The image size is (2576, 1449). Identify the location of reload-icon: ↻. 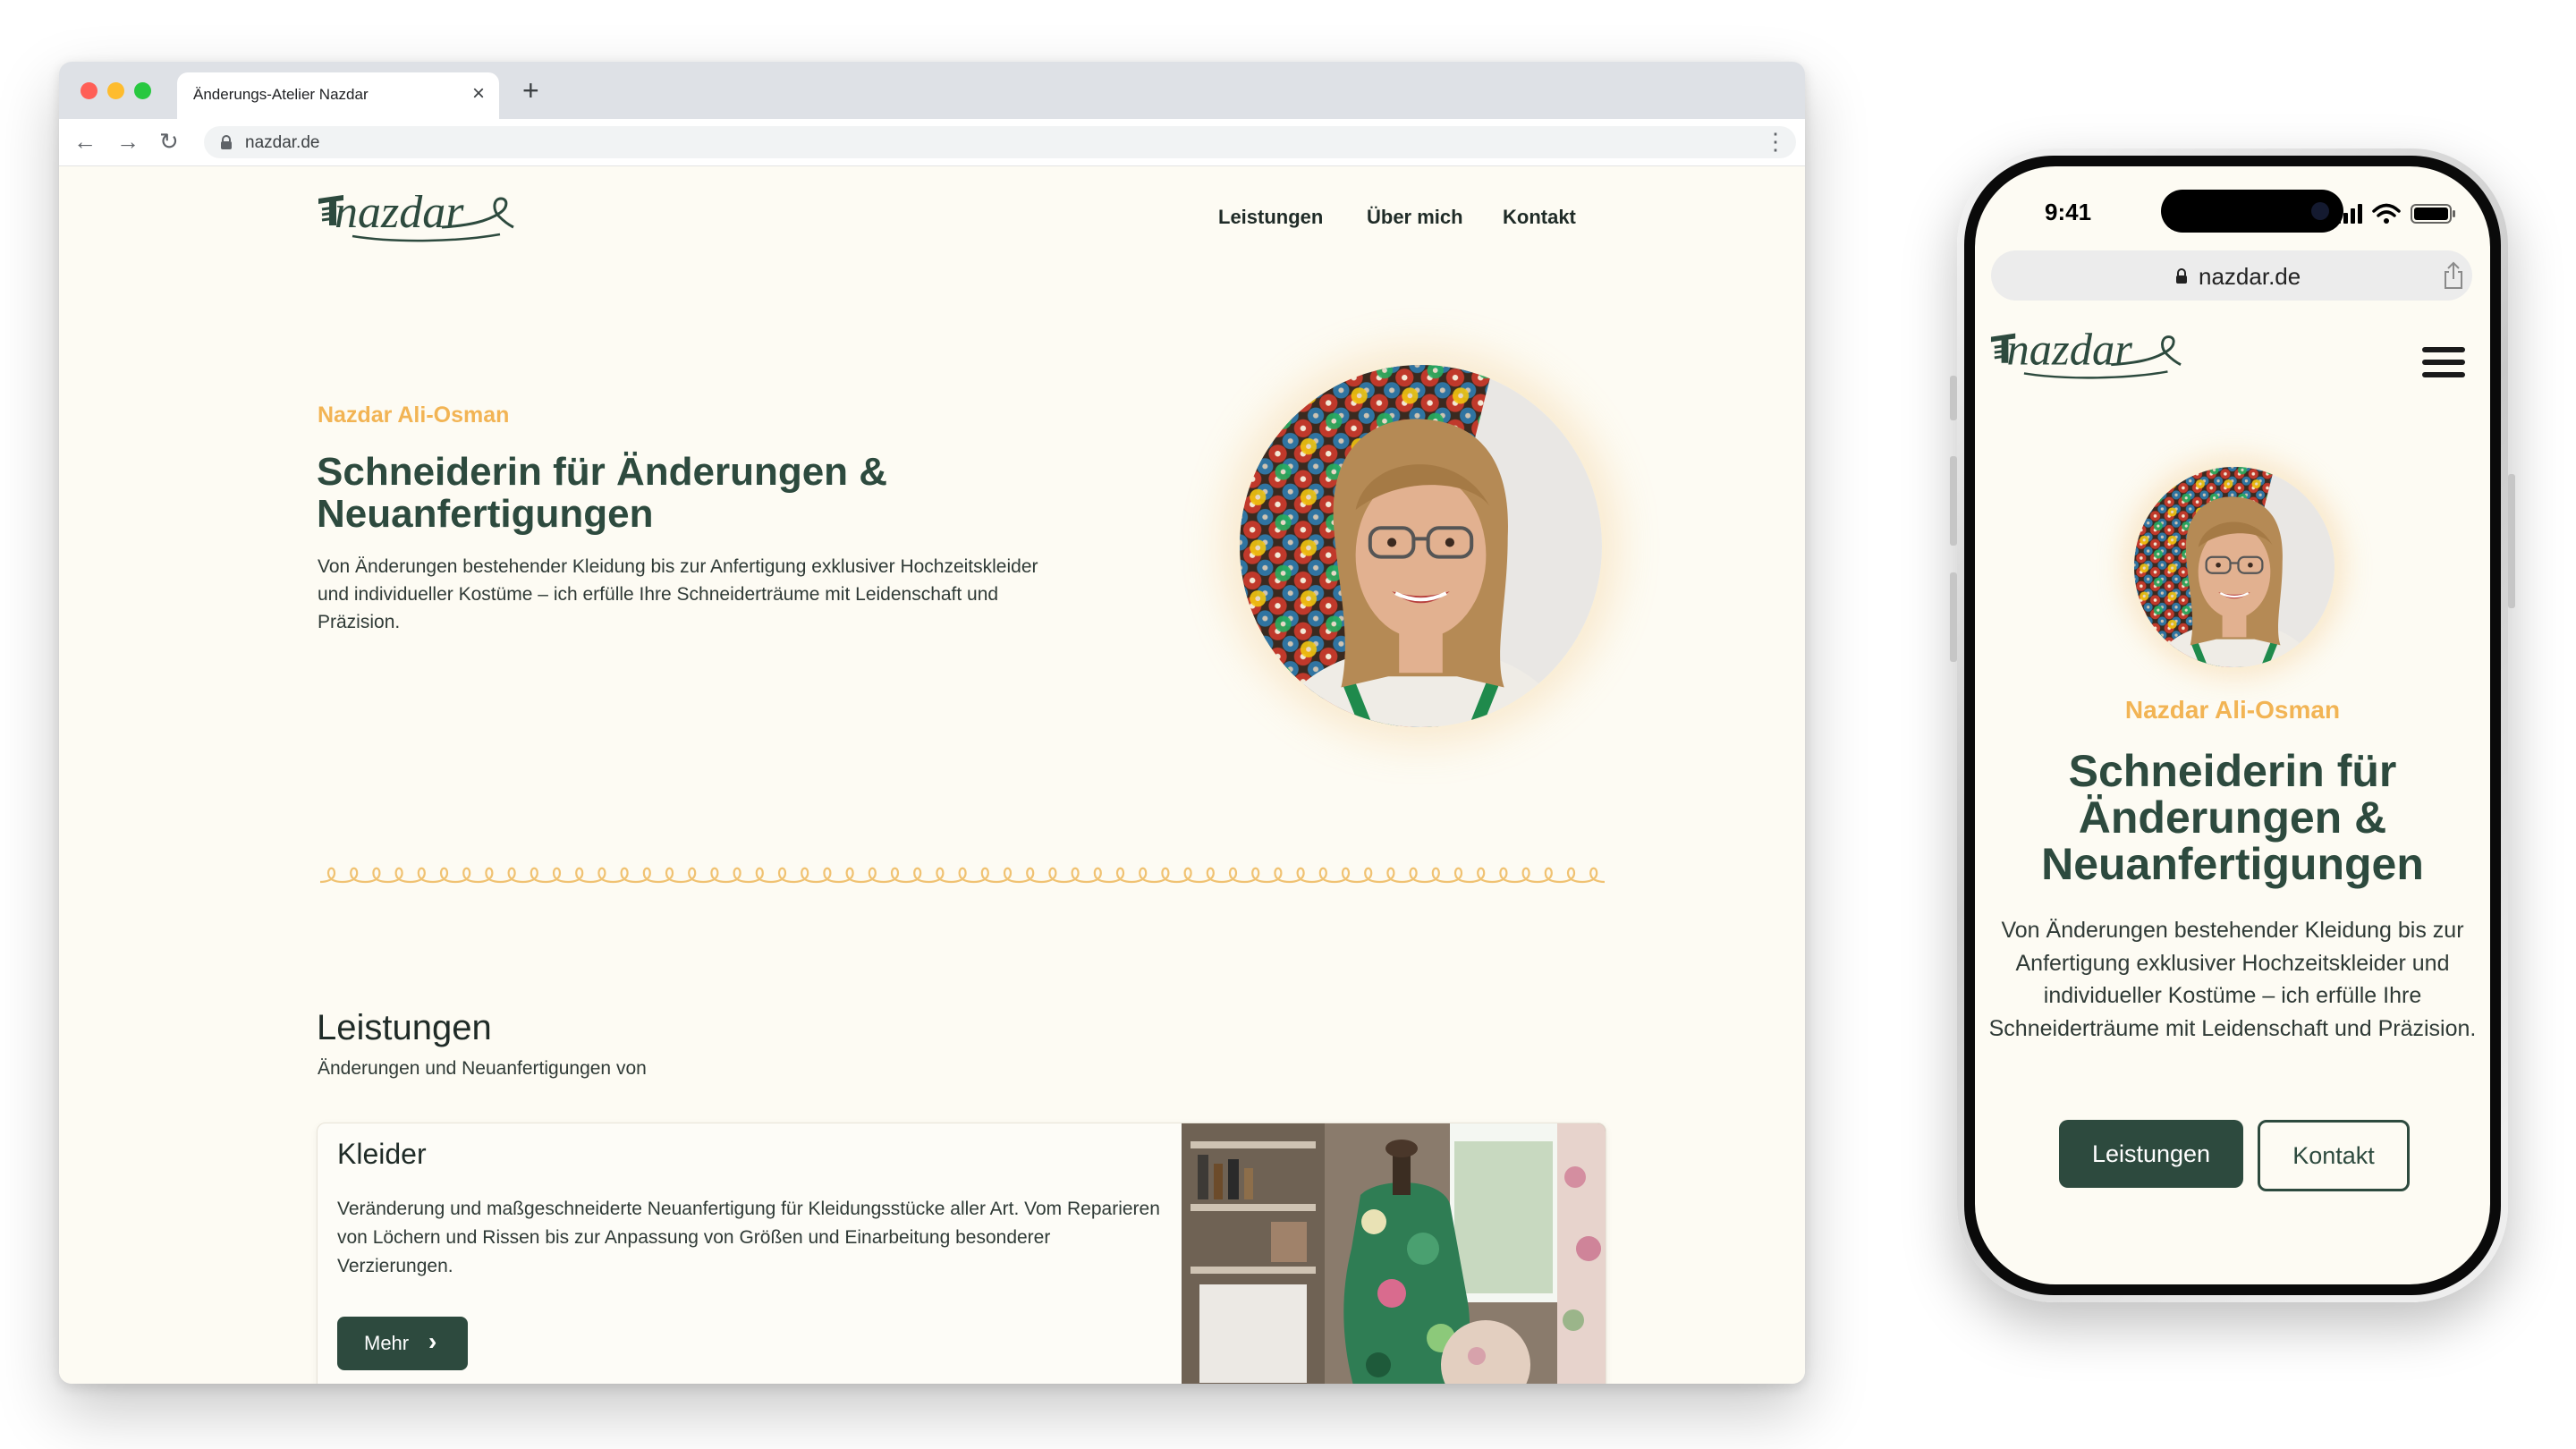
(169, 141).